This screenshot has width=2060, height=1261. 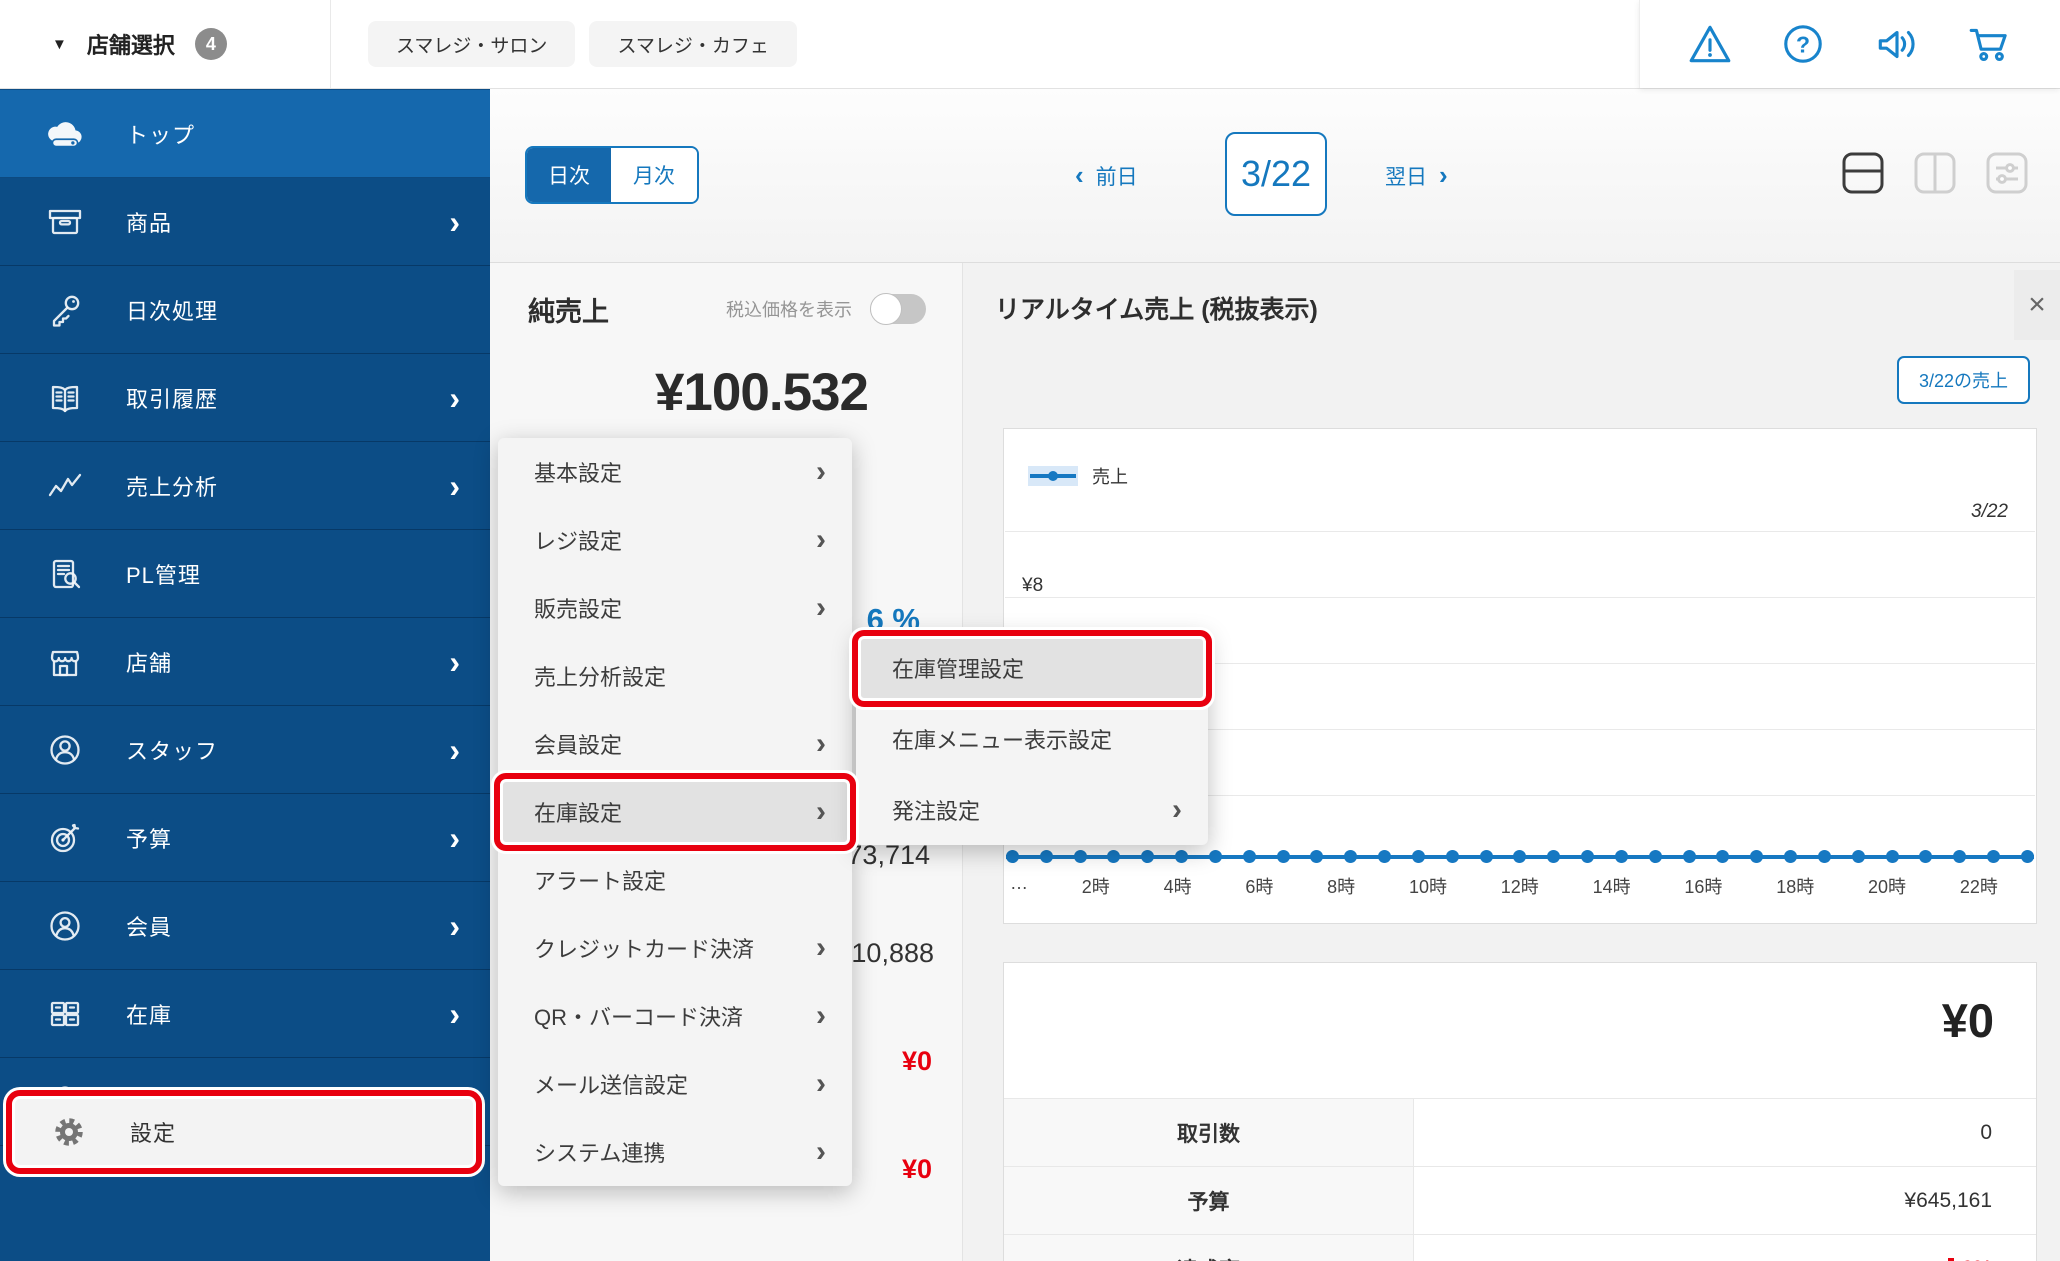 What do you see at coordinates (245, 134) in the screenshot?
I see `sidebar-item-top: トップ` at bounding box center [245, 134].